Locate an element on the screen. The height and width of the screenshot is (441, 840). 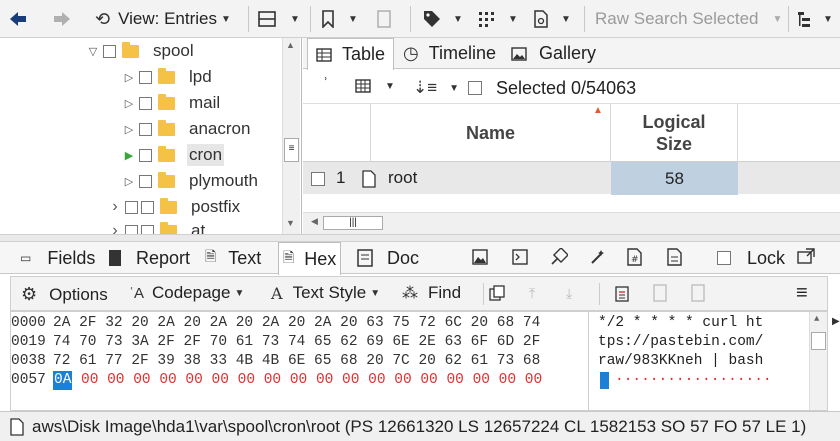
layout-button: ▼ is located at coordinates (279, 19).